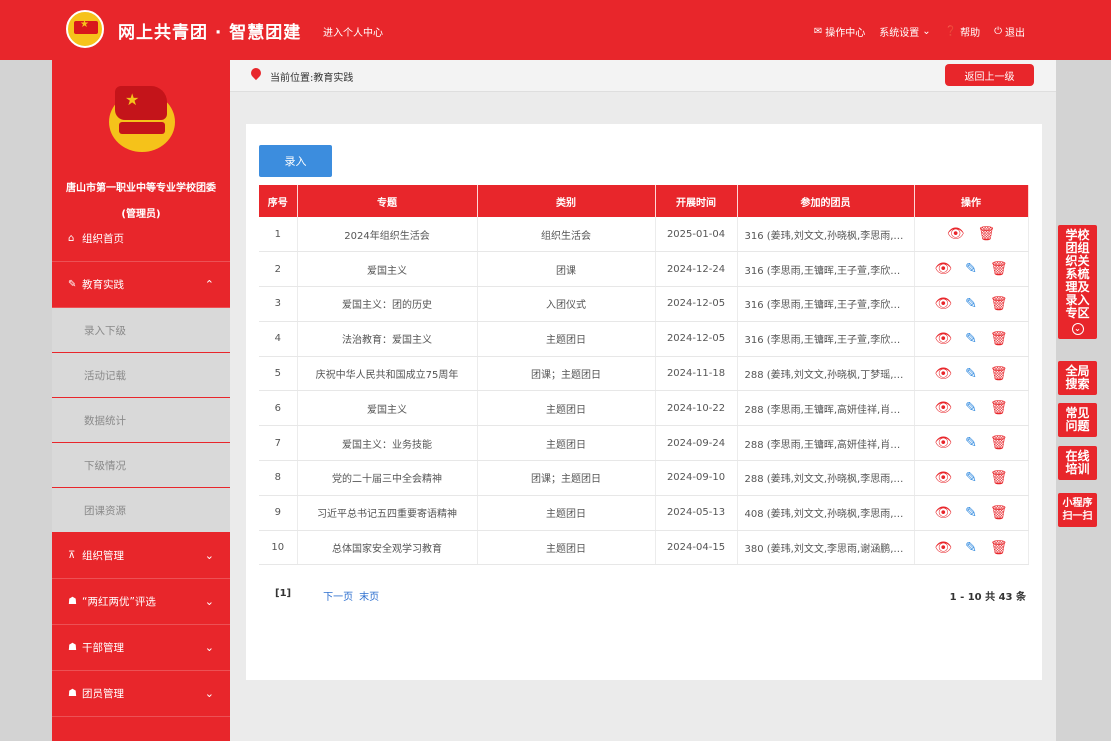  I want to click on league-logo: ★, so click(85, 29).